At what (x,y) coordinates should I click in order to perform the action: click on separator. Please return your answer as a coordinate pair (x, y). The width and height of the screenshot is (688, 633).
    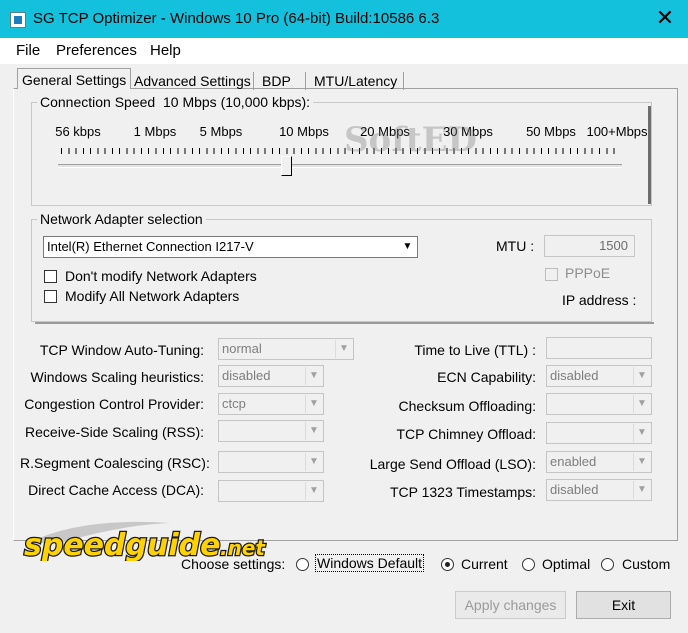
    Looking at the image, I should click on (344, 323).